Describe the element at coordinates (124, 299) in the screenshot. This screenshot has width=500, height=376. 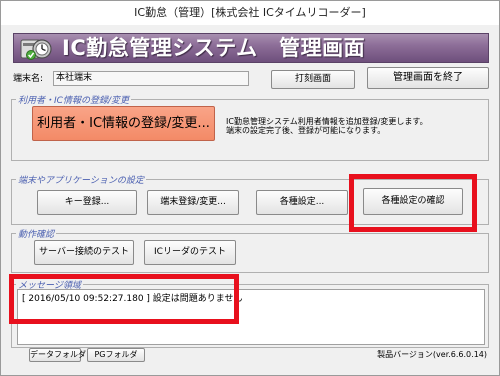
I see `highlight-box-message` at that location.